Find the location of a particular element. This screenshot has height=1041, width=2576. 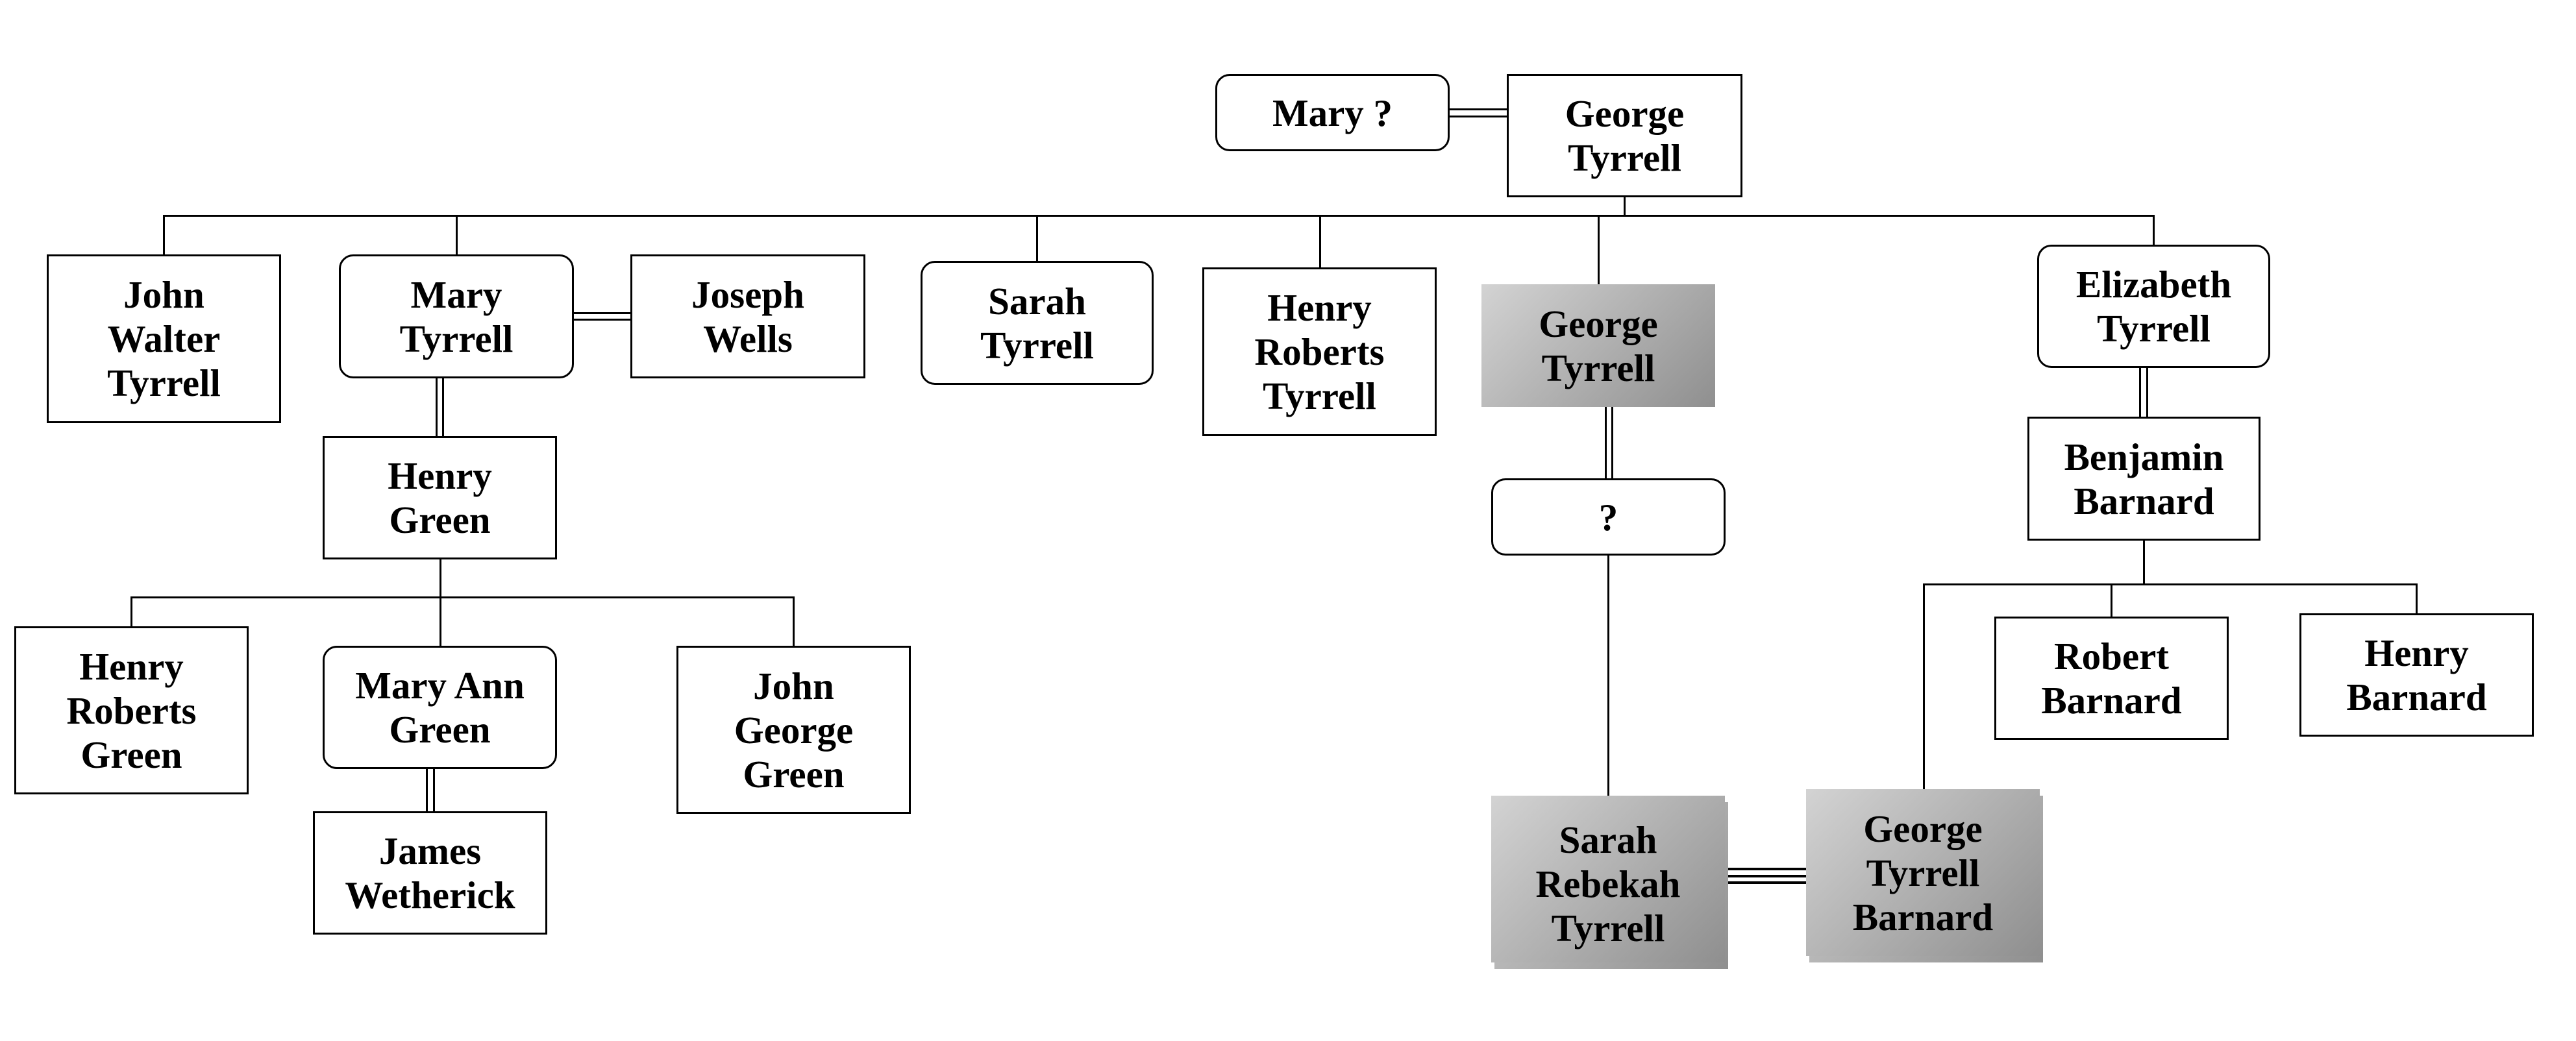

person-box-sarah-tyrrell: Sarah Tyrrell is located at coordinates (1037, 323).